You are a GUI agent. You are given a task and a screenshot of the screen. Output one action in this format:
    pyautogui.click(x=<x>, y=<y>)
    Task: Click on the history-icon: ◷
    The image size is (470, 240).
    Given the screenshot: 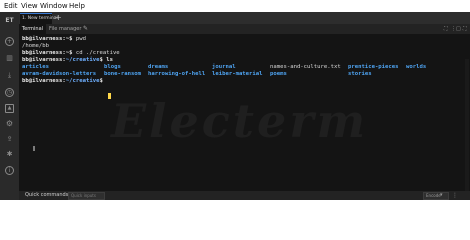 What is the action you would take?
    pyautogui.click(x=9, y=92)
    